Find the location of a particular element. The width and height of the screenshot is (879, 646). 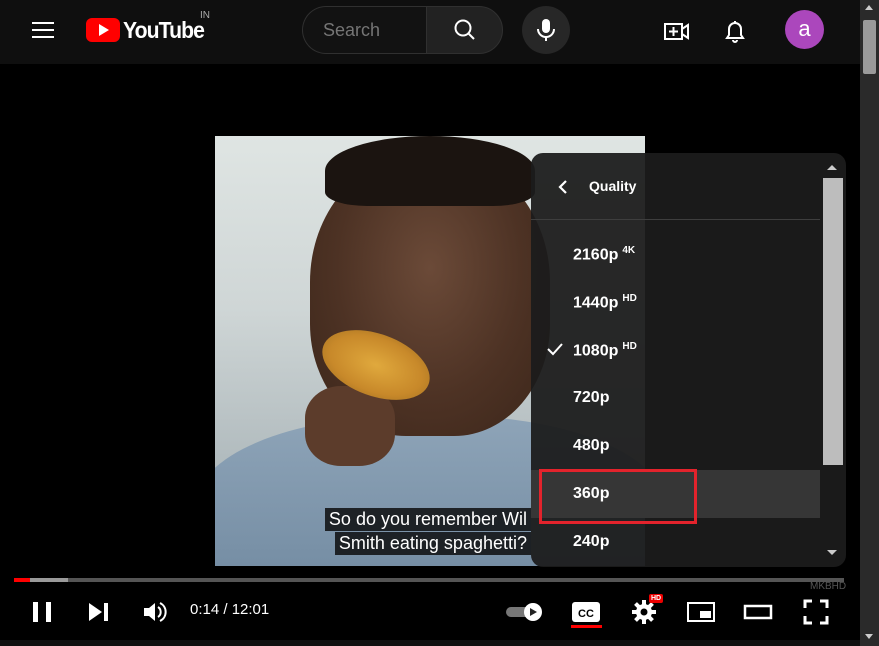

volume-icon is located at coordinates (155, 612).